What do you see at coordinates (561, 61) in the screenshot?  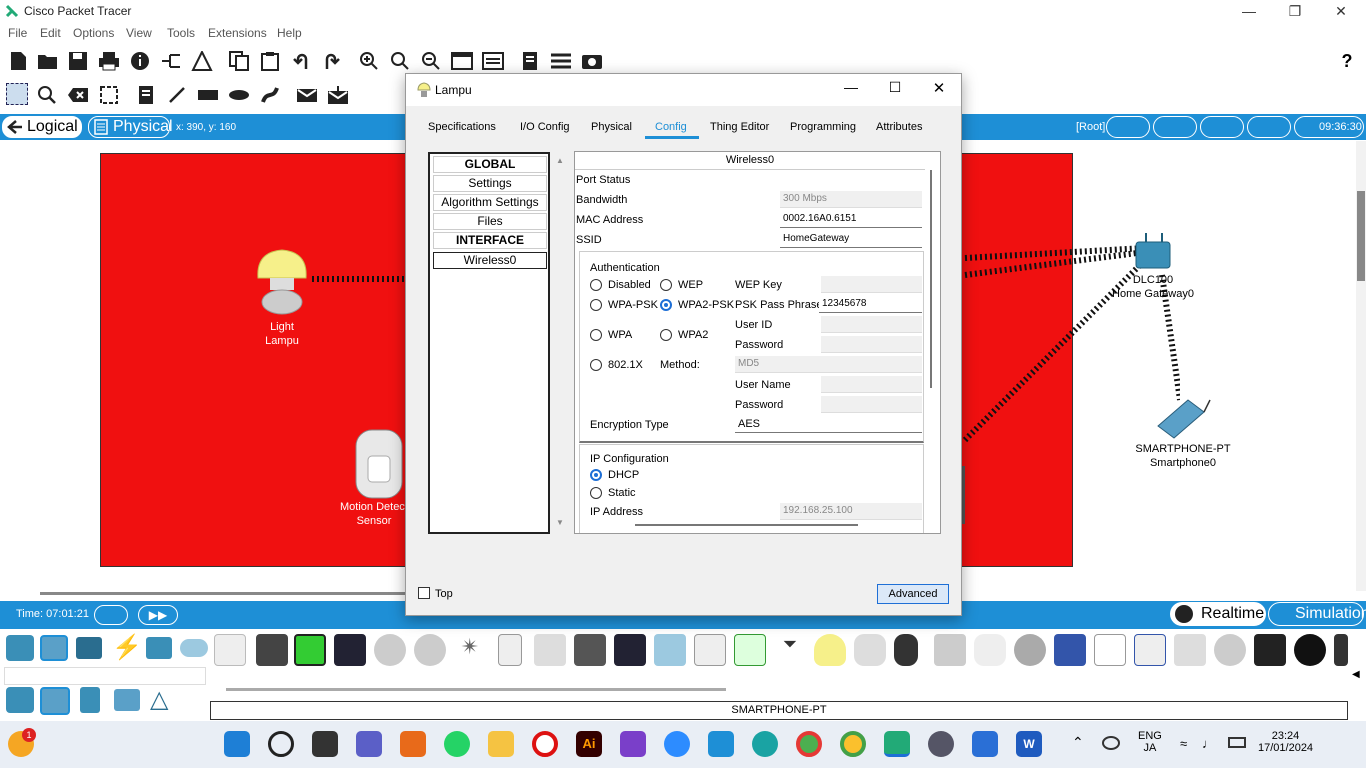 I see `pdu-list-icon` at bounding box center [561, 61].